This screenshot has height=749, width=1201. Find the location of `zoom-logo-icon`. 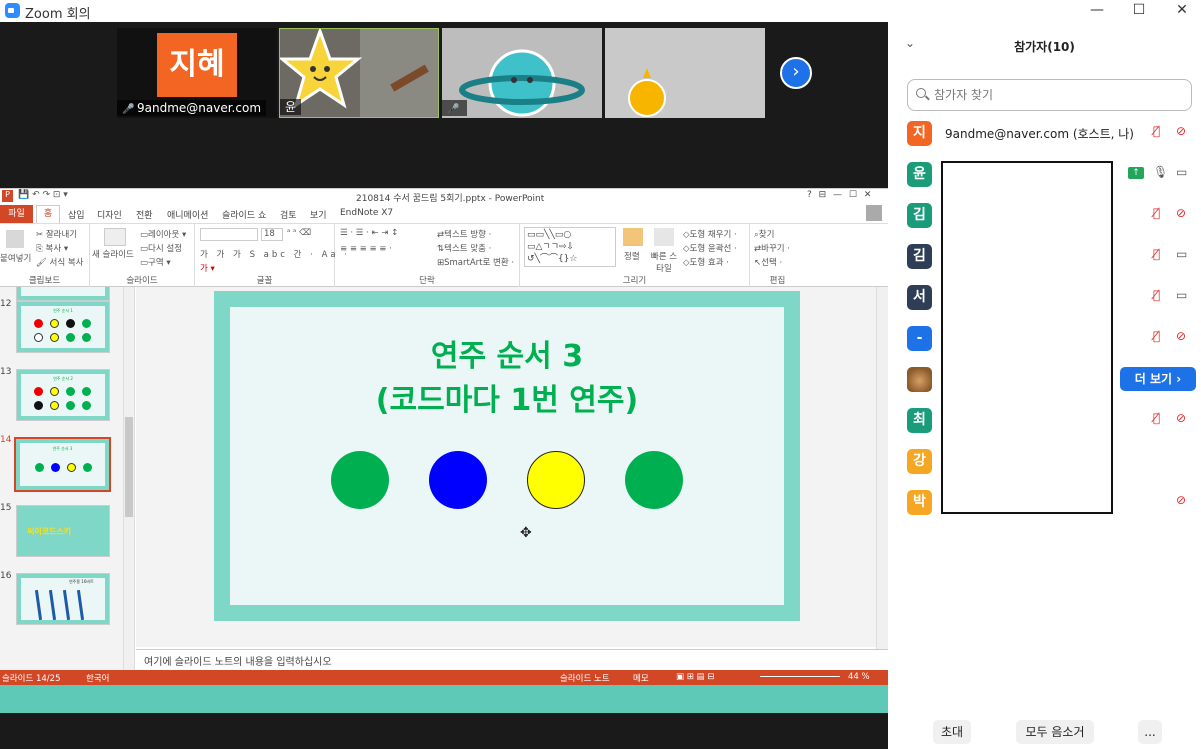

zoom-logo-icon is located at coordinates (12, 10).